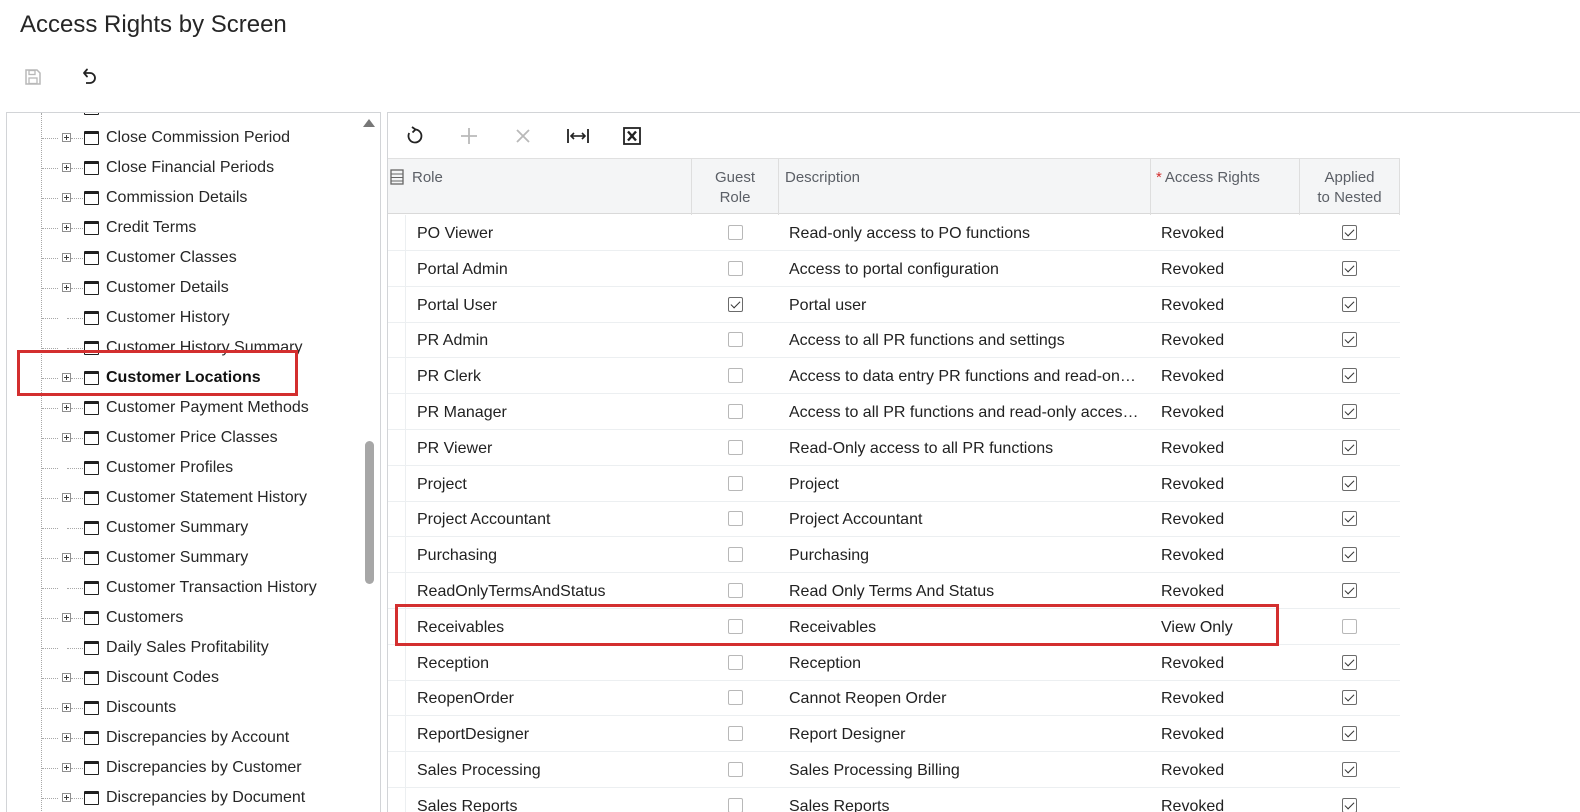 This screenshot has height=812, width=1580. What do you see at coordinates (469, 136) in the screenshot?
I see `add-row-button` at bounding box center [469, 136].